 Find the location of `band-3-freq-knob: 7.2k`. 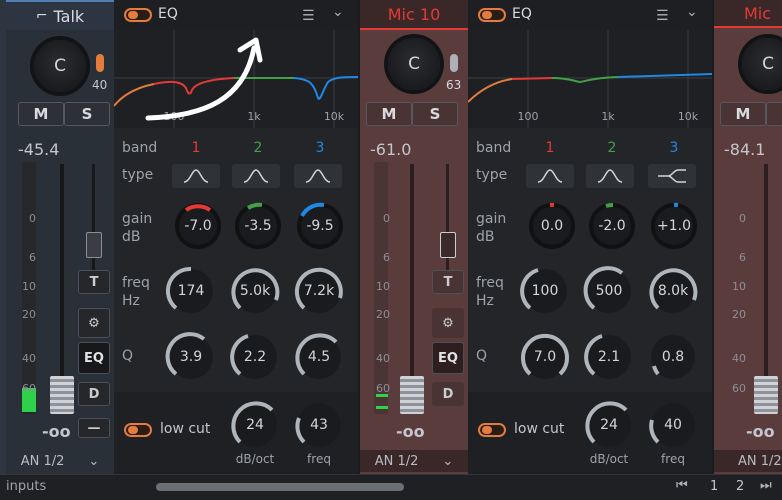

band-3-freq-knob: 7.2k is located at coordinates (319, 291).